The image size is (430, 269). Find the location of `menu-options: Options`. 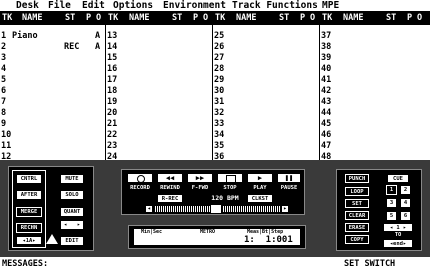

menu-options: Options is located at coordinates (133, 5).